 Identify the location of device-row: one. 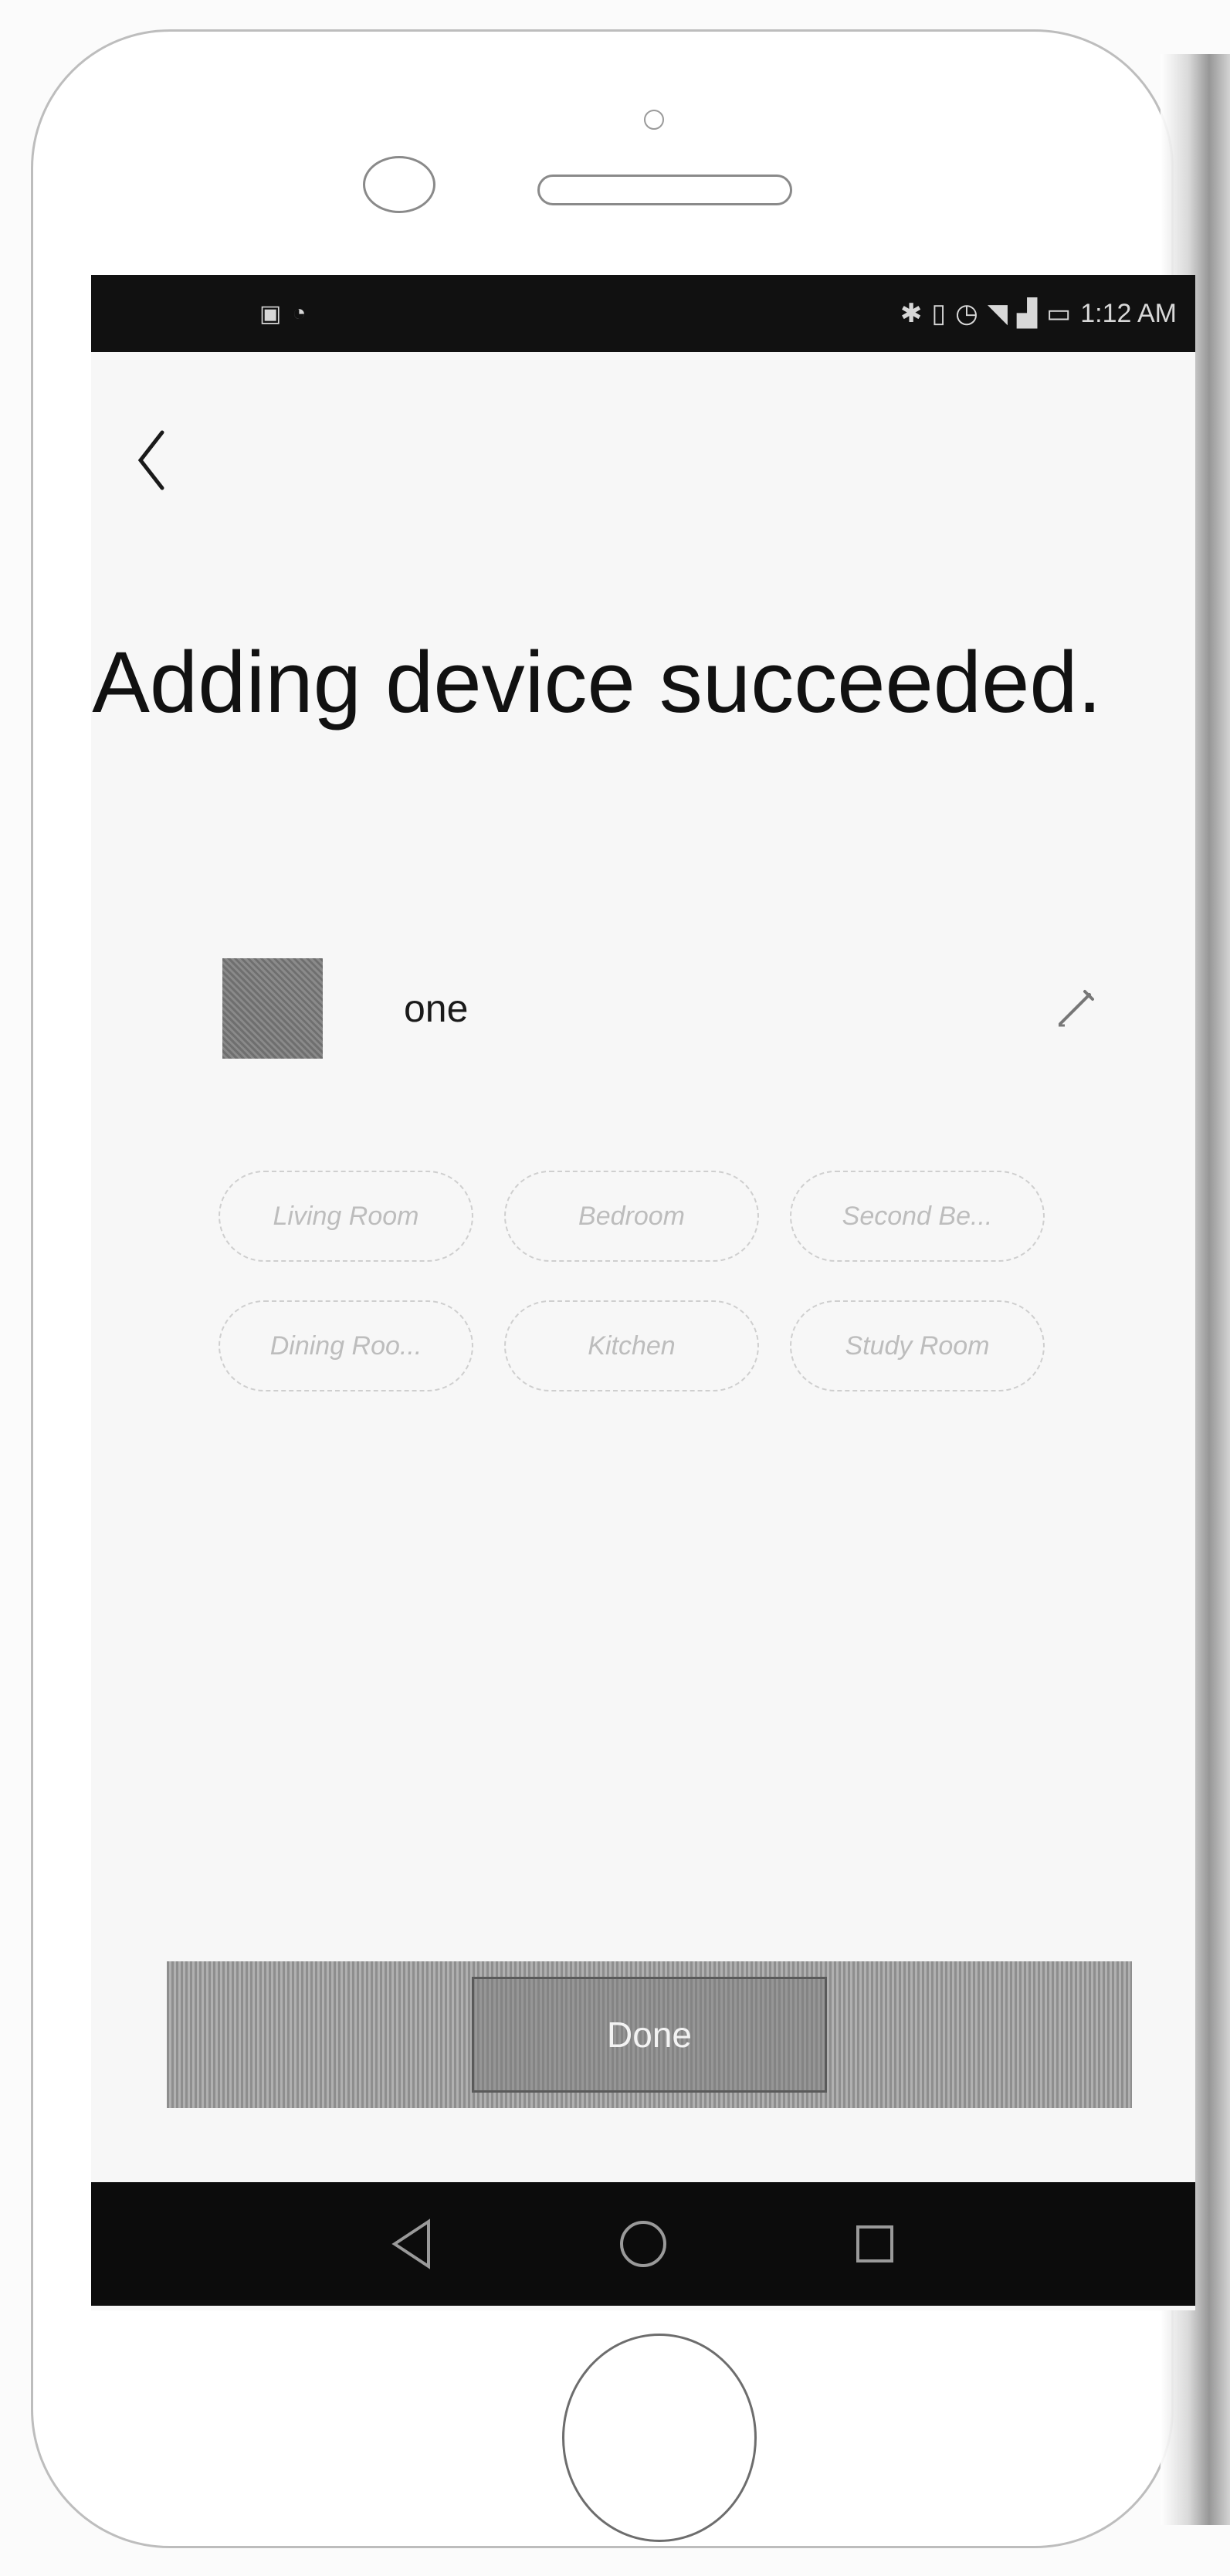
(662, 1008).